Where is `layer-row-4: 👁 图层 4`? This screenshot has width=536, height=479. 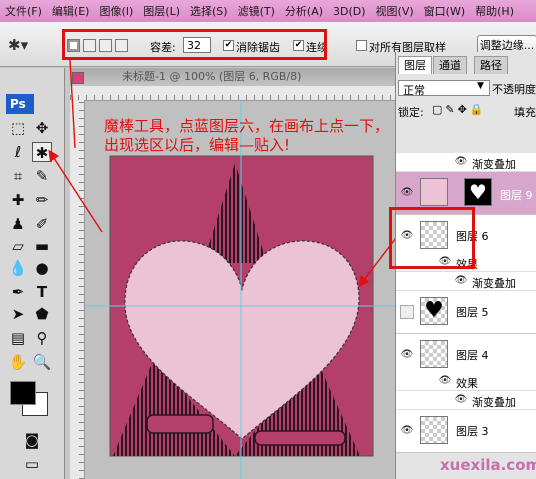
layer-row-4: 👁 图层 4 is located at coordinates (466, 355).